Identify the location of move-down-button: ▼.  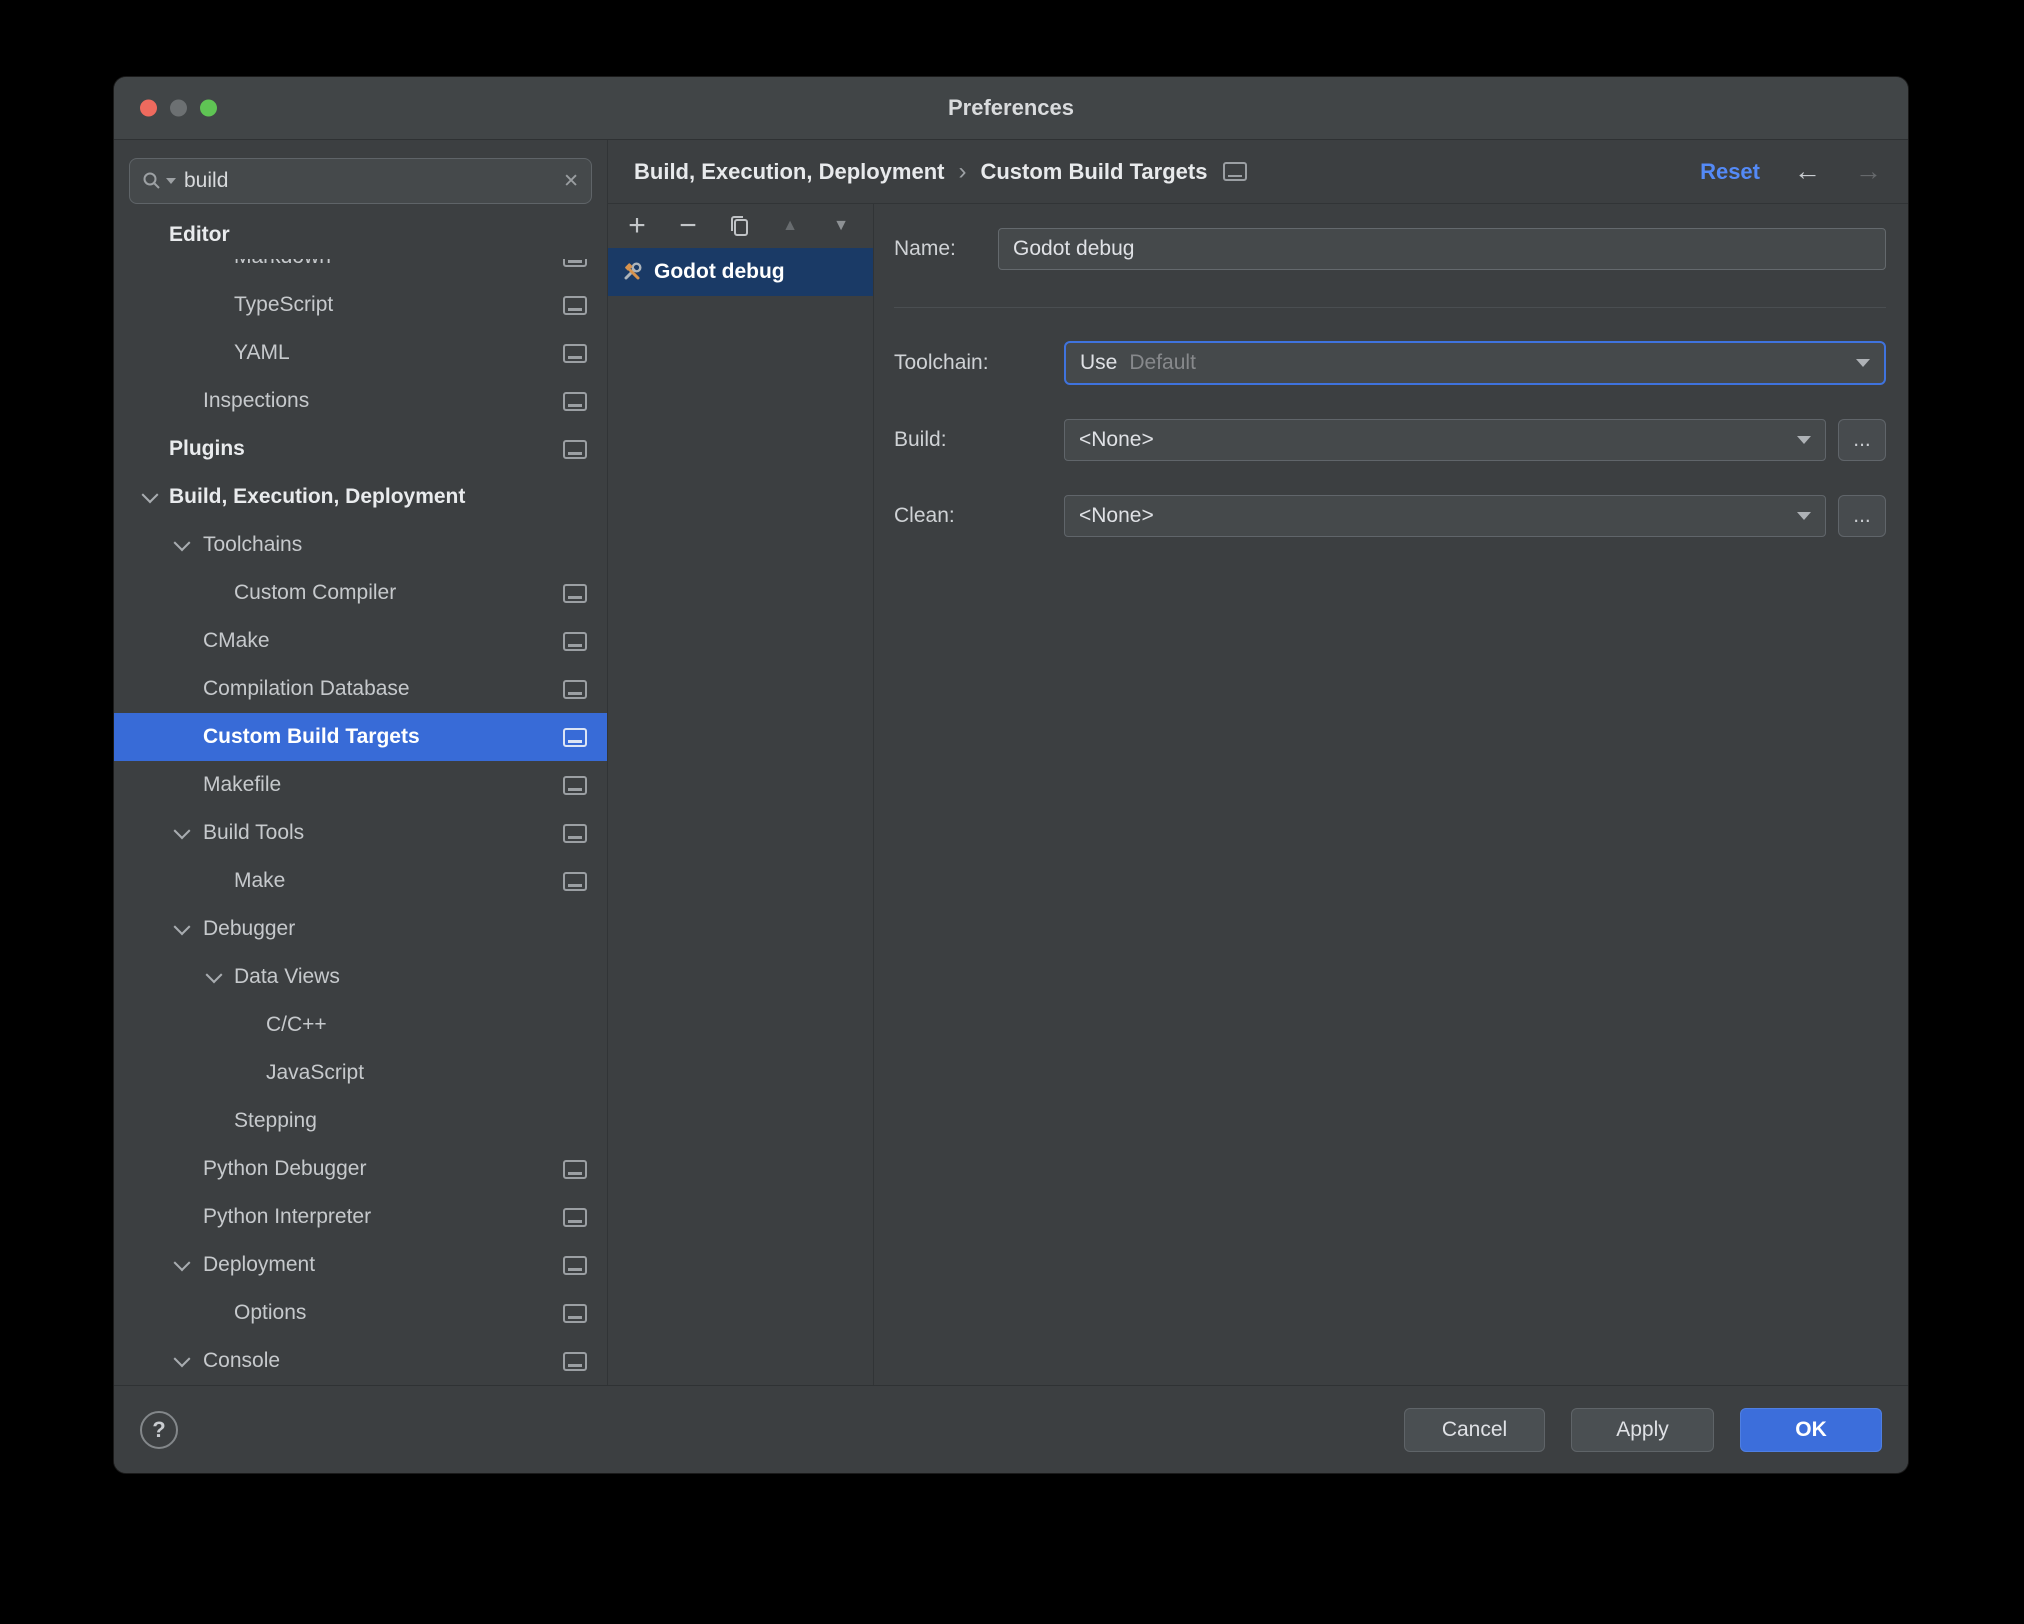
(841, 225).